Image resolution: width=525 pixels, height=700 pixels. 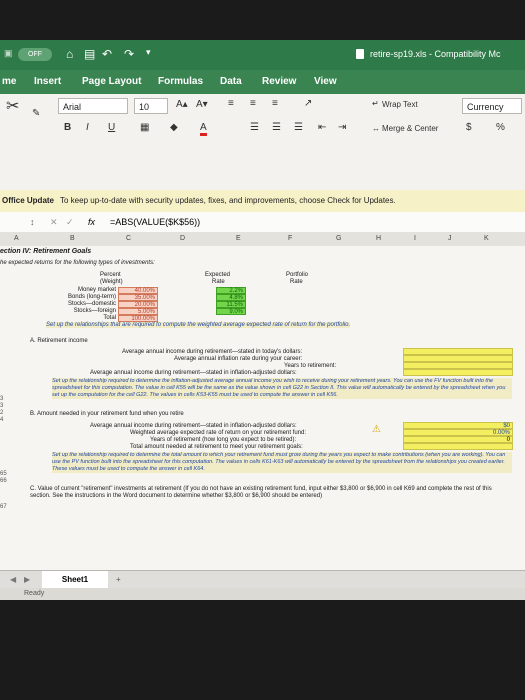 What do you see at coordinates (91, 222) in the screenshot?
I see `insert-function-button: fx` at bounding box center [91, 222].